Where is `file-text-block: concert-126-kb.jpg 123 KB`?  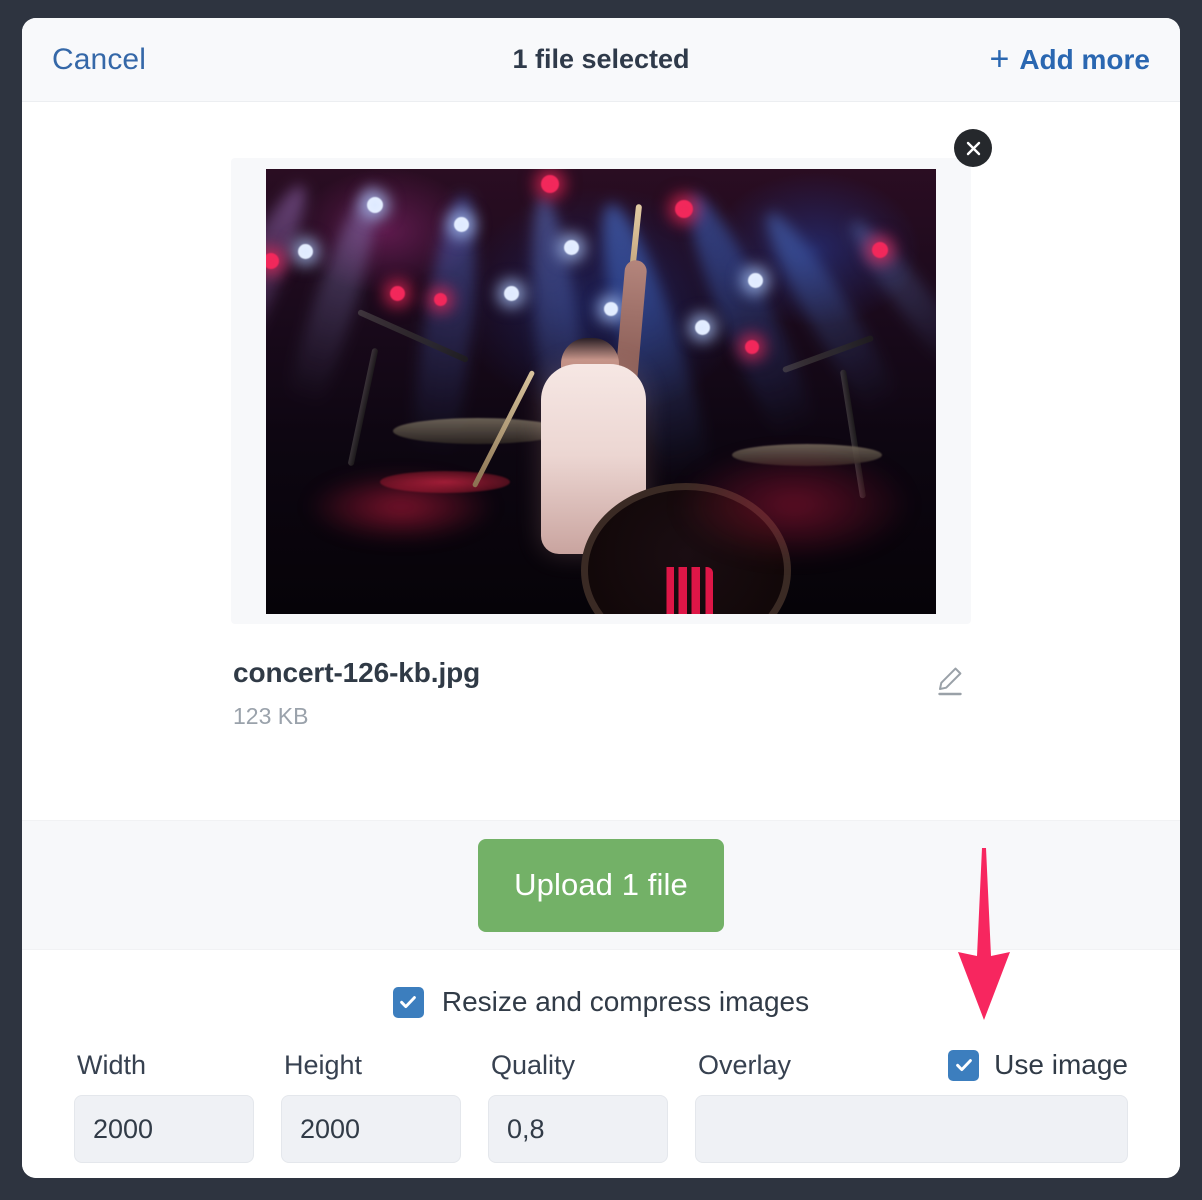
file-text-block: concert-126-kb.jpg 123 KB is located at coordinates (582, 693).